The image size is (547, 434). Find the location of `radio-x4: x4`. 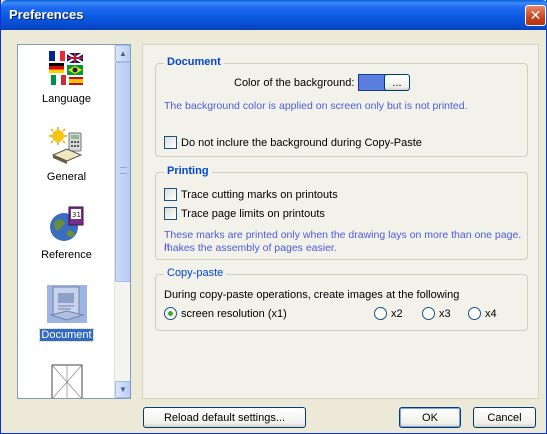

radio-x4: x4 is located at coordinates (482, 313).